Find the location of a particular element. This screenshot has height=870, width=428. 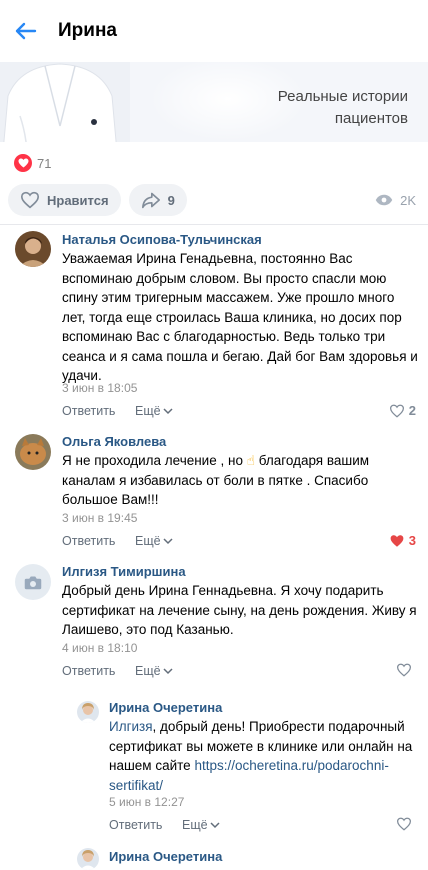

pointing-up-emoji-icon: ☝ is located at coordinates (250, 460).